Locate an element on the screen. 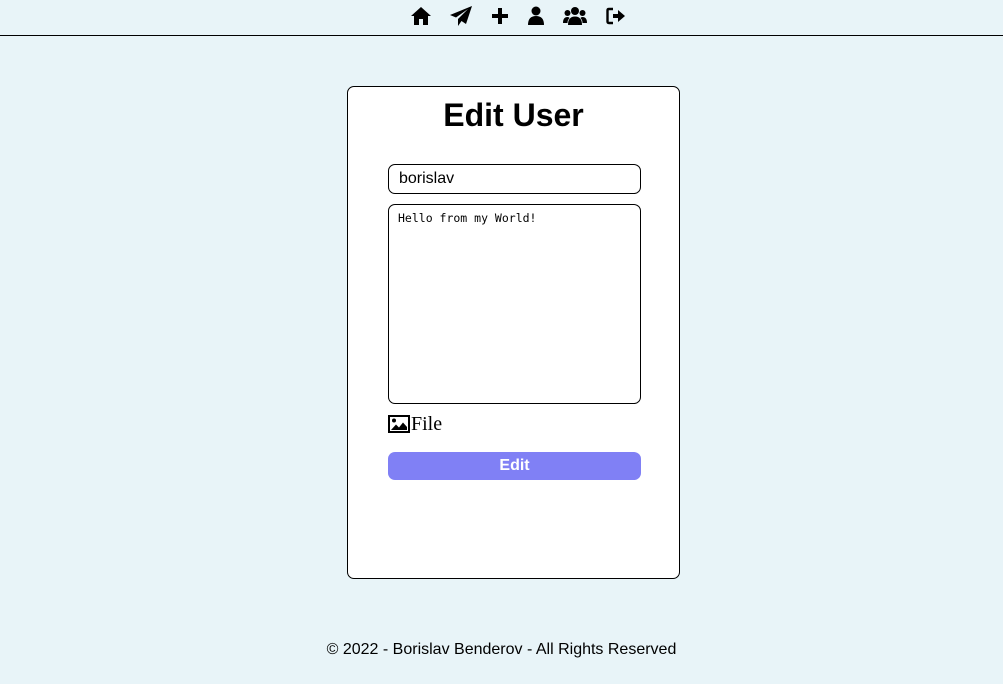 This screenshot has height=684, width=1003. users-icon is located at coordinates (575, 16).